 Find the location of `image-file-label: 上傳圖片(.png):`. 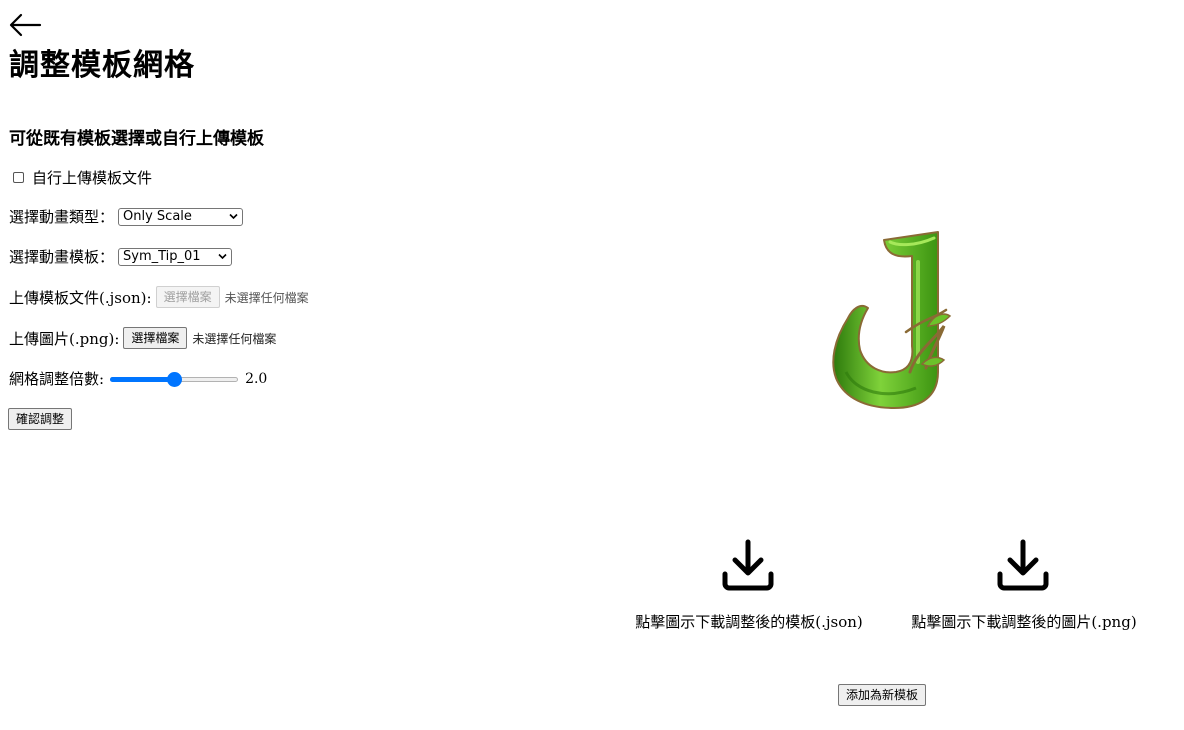

image-file-label: 上傳圖片(.png): is located at coordinates (64, 338).